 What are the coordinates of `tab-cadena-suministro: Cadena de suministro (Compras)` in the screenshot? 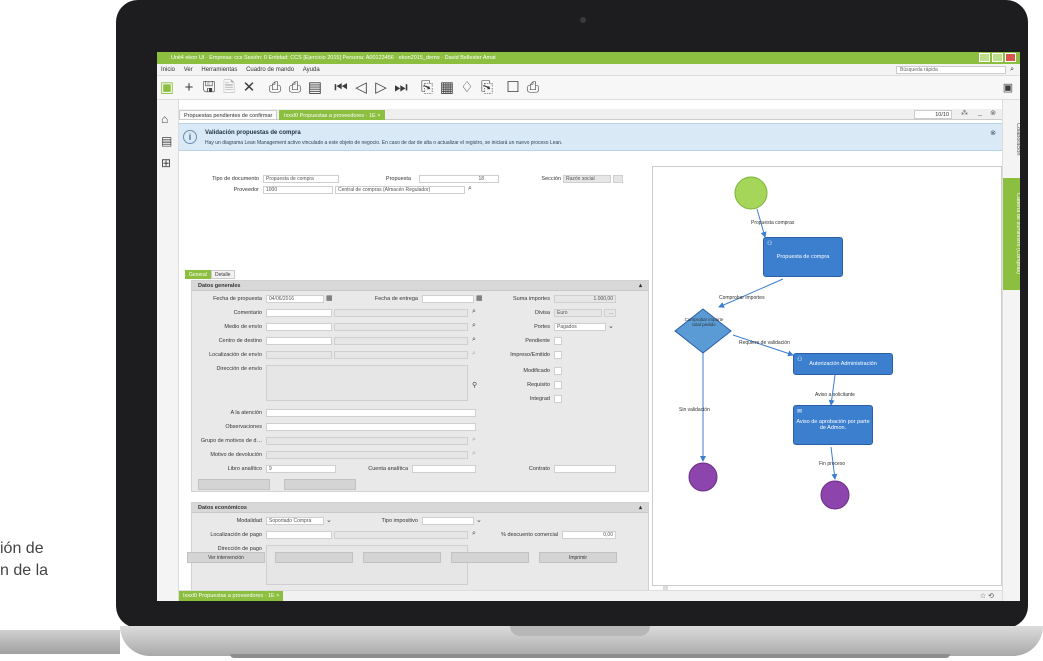 It's located at (1011, 234).